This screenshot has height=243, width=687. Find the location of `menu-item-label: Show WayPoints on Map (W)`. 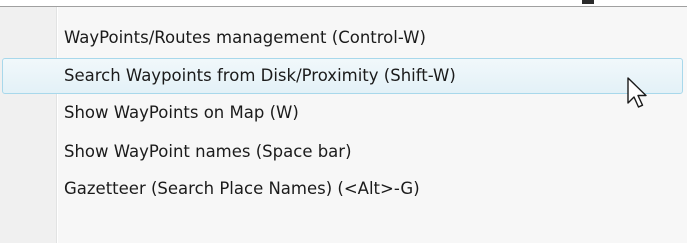

menu-item-label: Show WayPoints on Map (W) is located at coordinates (181, 112).